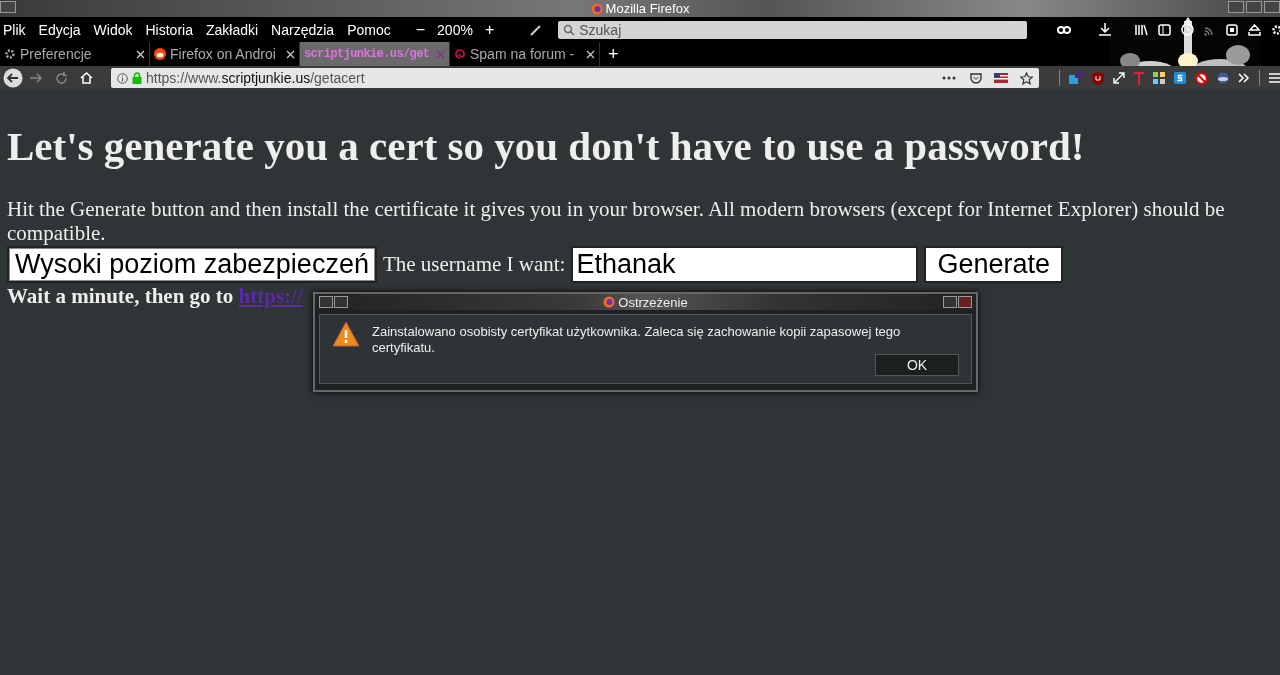 The image size is (1280, 675). What do you see at coordinates (59, 29) in the screenshot?
I see `menu-item: Edycja` at bounding box center [59, 29].